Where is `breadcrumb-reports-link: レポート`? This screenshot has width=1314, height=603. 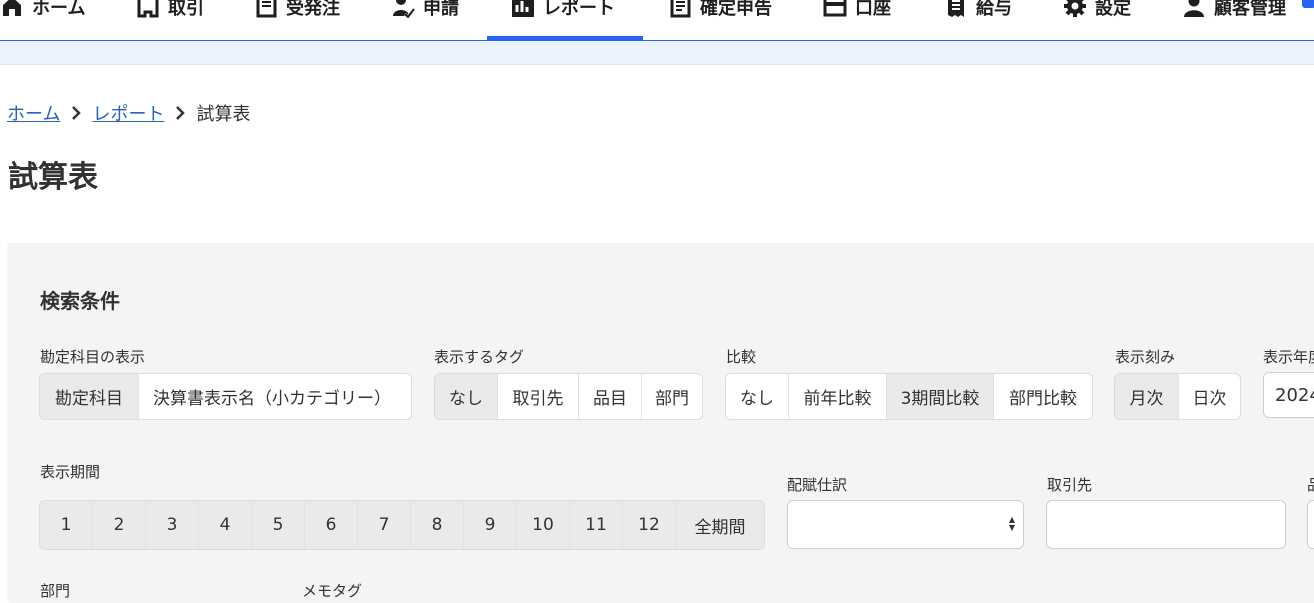 breadcrumb-reports-link: レポート is located at coordinates (128, 113).